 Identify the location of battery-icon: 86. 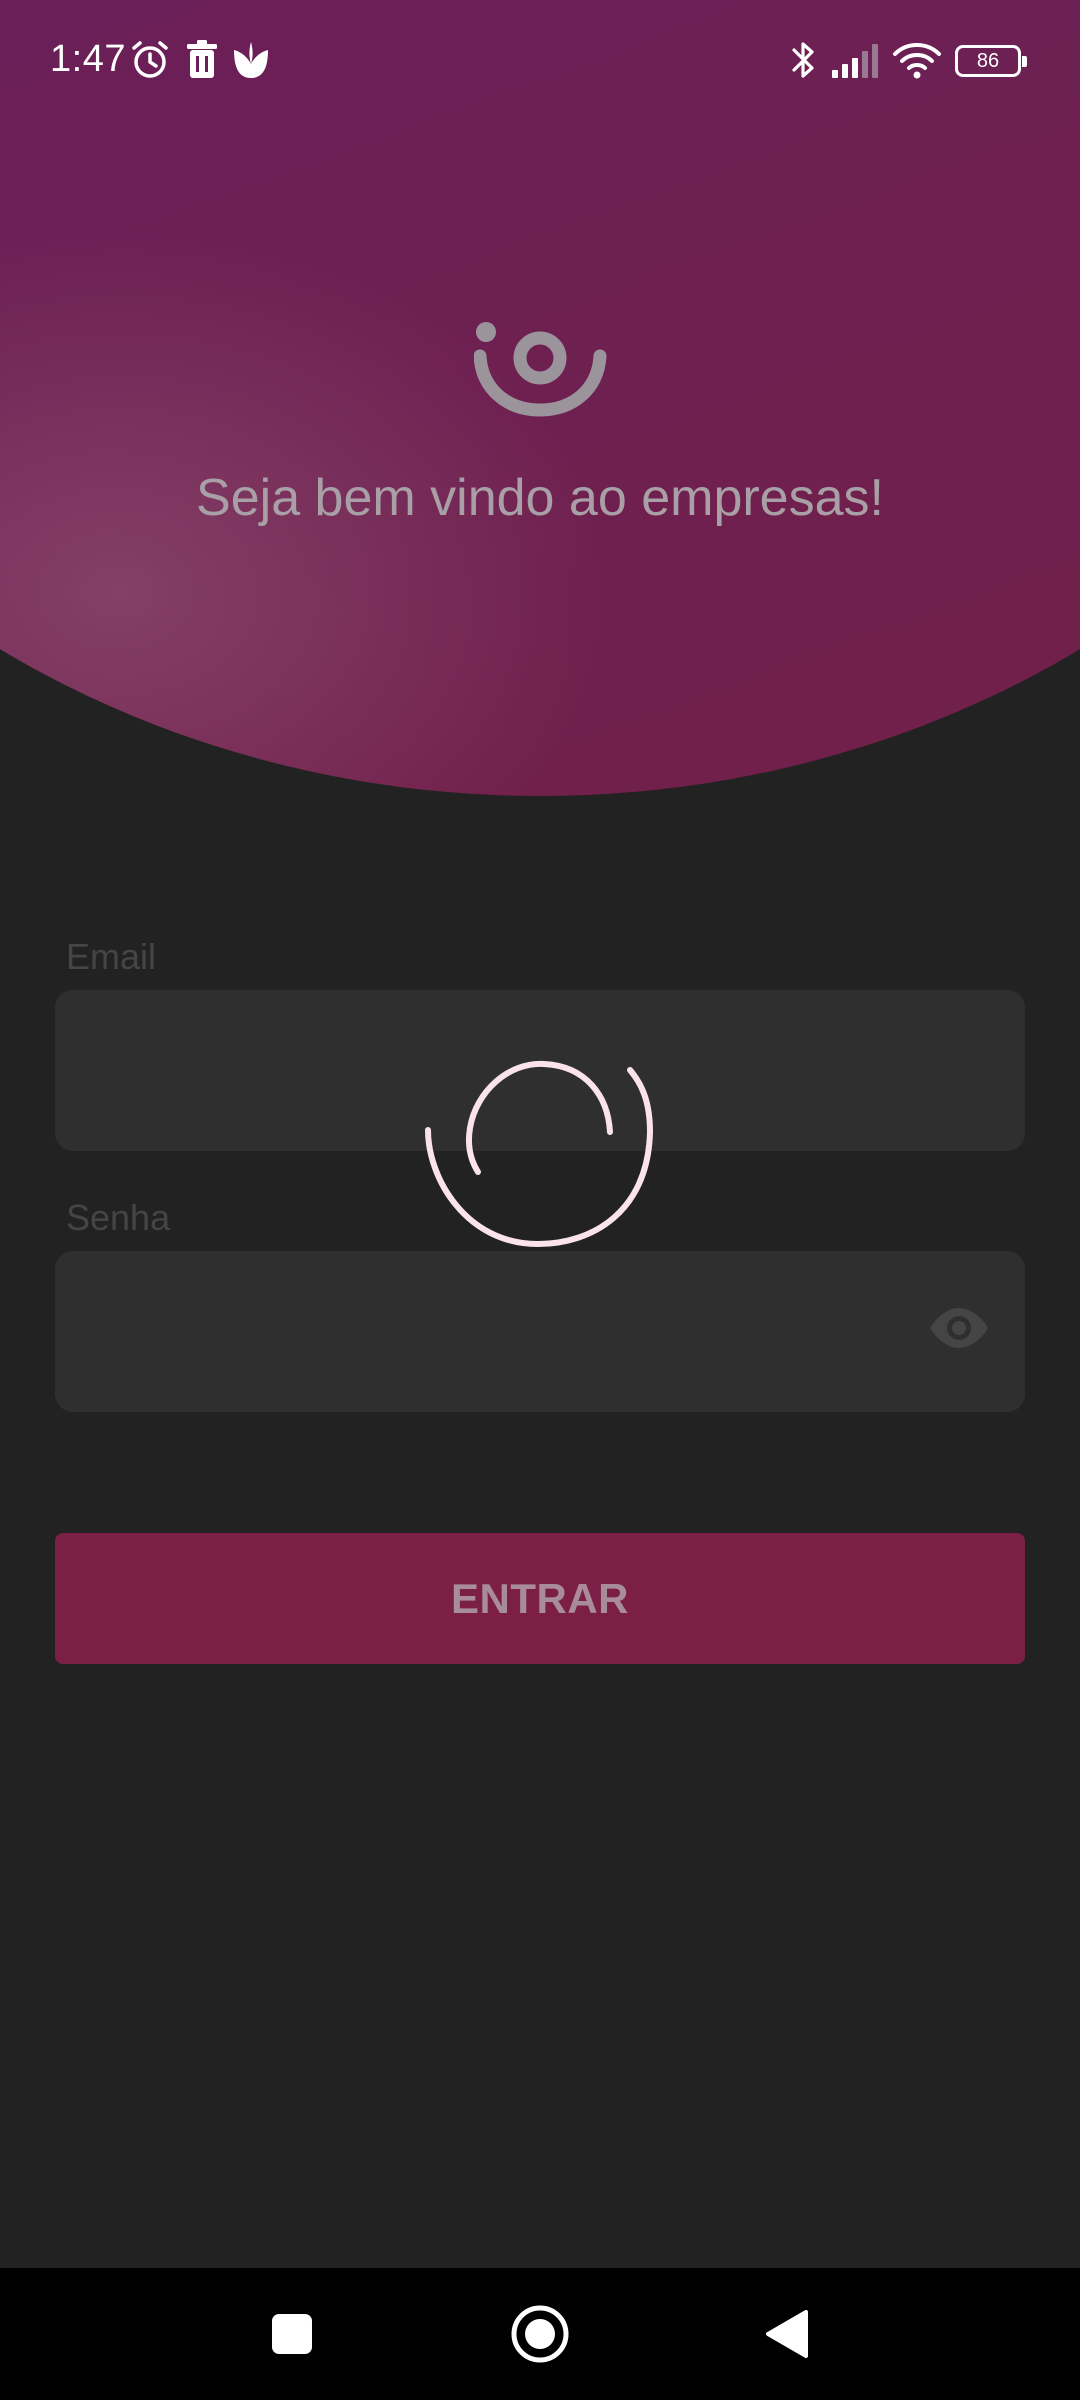
(991, 61).